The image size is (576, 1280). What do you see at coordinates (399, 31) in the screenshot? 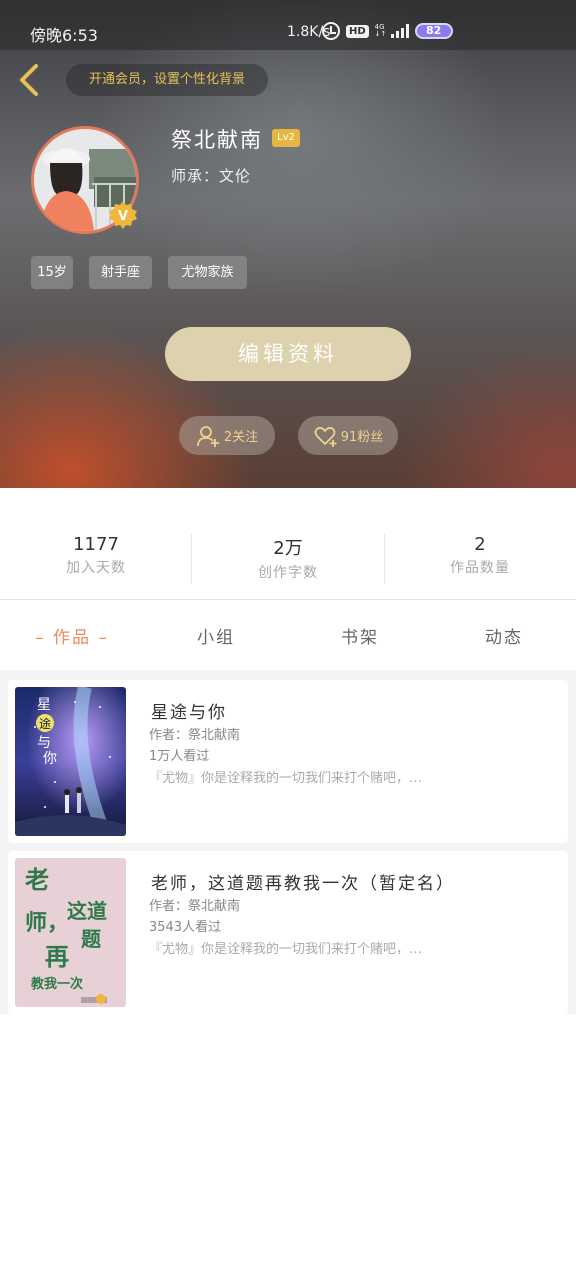
I see `signal-icon` at bounding box center [399, 31].